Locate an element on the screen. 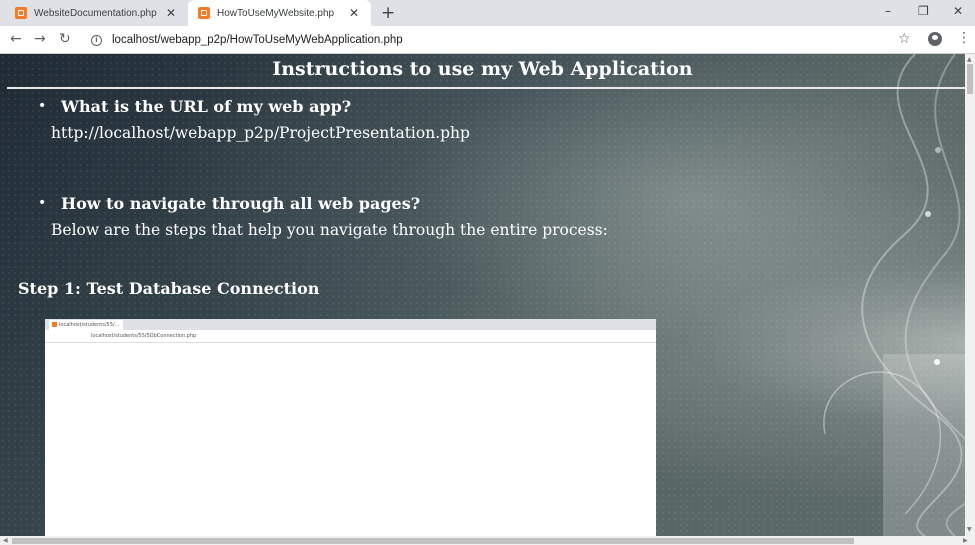  restore-button: ❐ is located at coordinates (923, 11).